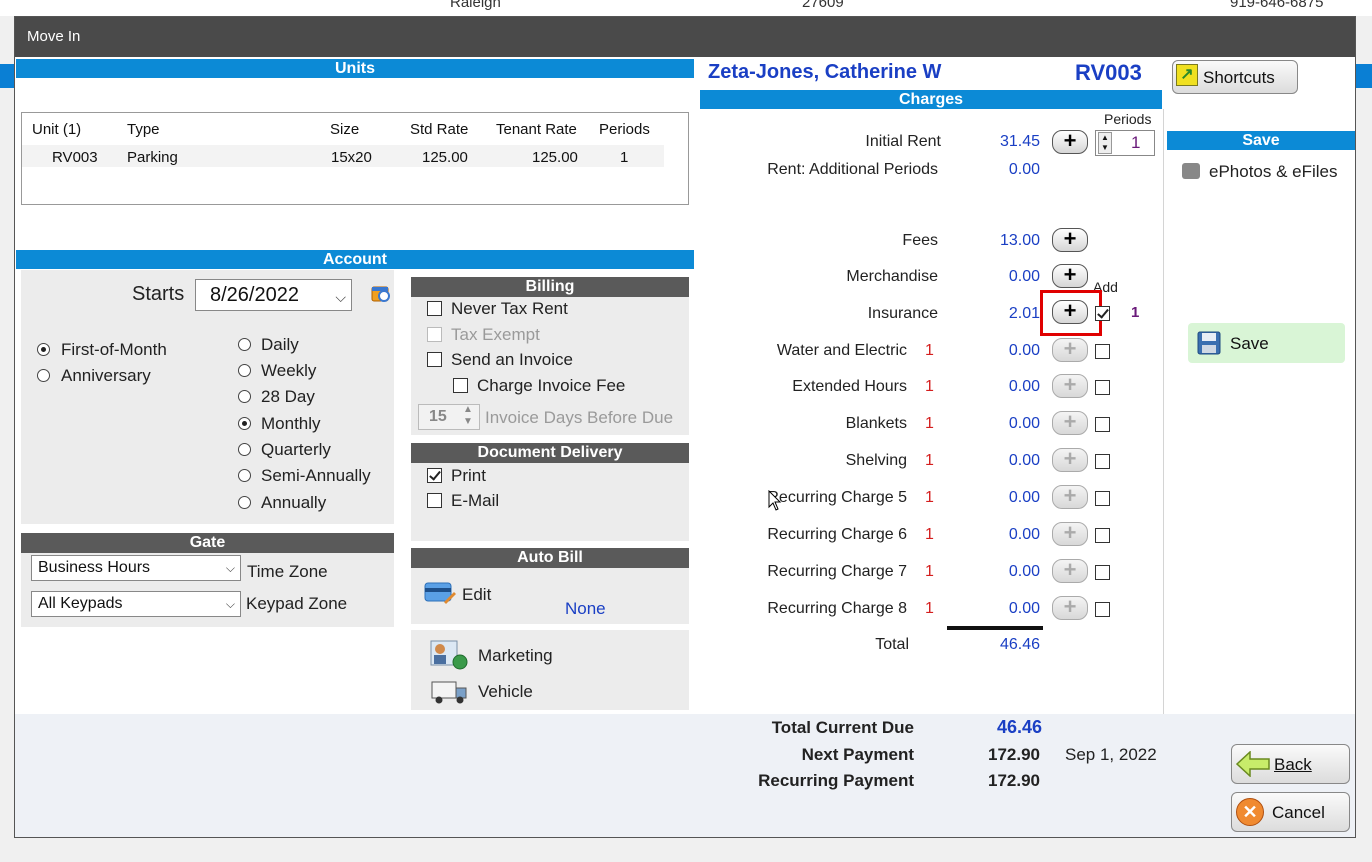 The width and height of the screenshot is (1372, 862). I want to click on additional-periods-amount: 0.00, so click(1024, 169).